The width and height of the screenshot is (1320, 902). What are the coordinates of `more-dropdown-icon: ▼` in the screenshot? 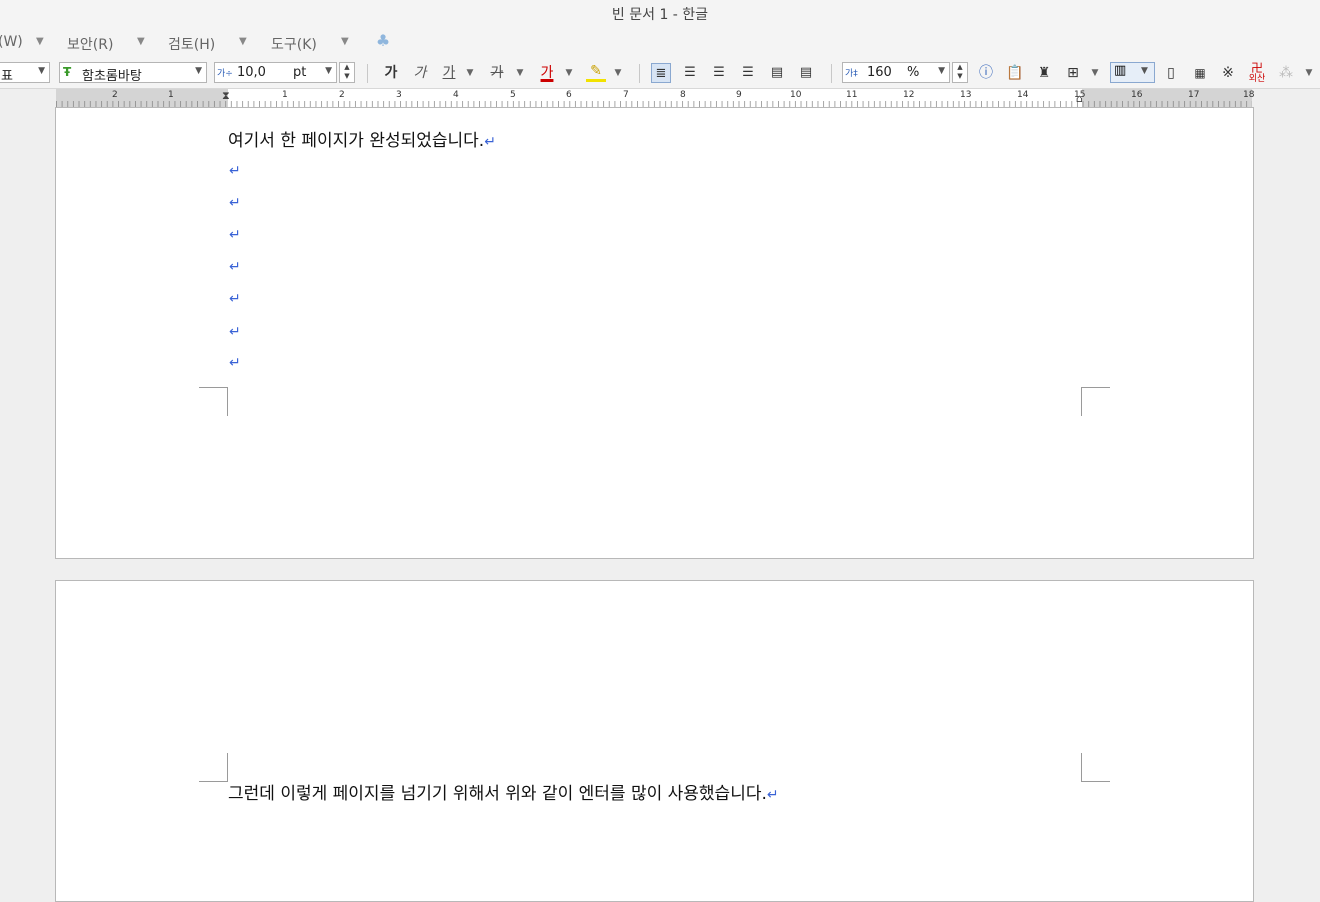 It's located at (1309, 73).